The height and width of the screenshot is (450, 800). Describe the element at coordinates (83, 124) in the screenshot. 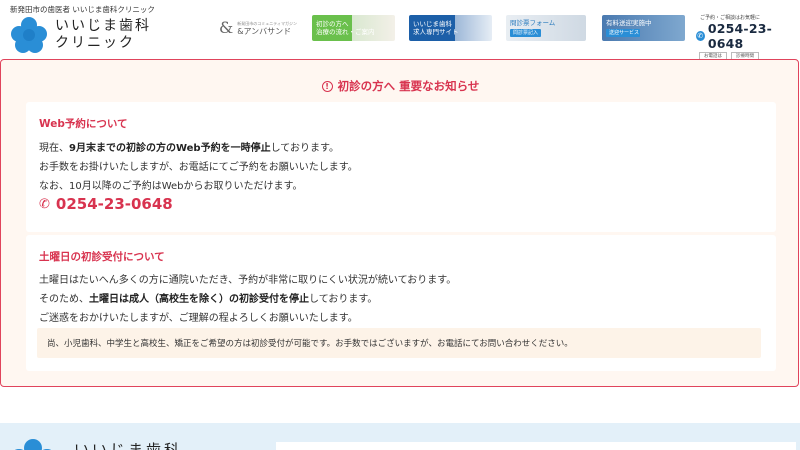

I see `web-reservation-heading: Web予約について` at that location.